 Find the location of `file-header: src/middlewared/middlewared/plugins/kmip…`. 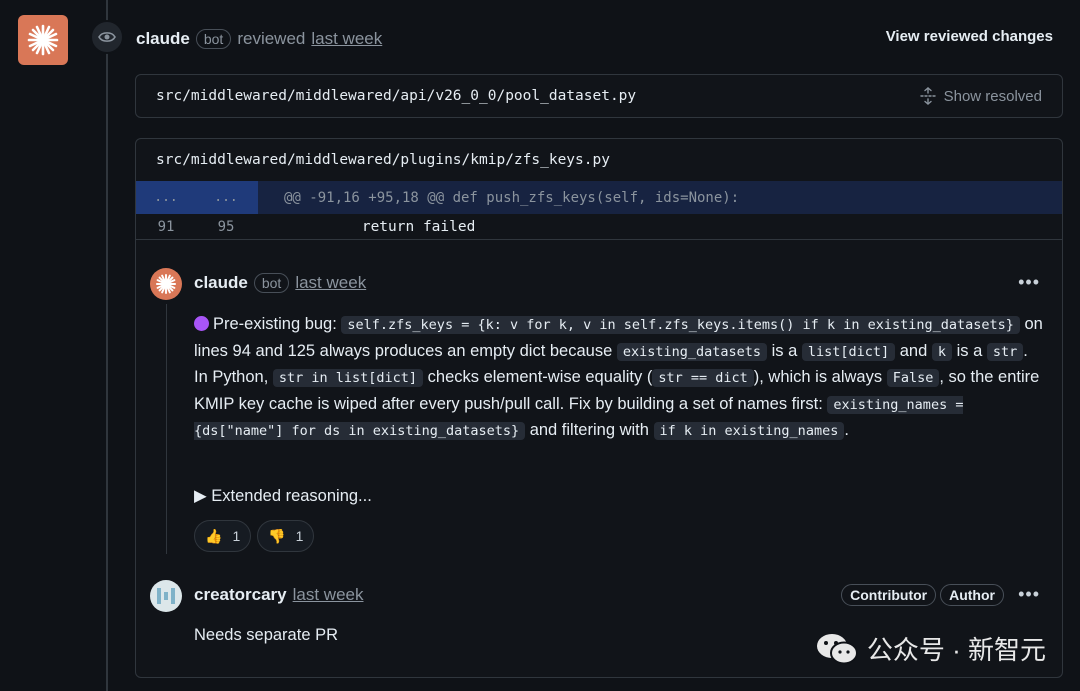

file-header: src/middlewared/middlewared/plugins/kmip… is located at coordinates (599, 160).